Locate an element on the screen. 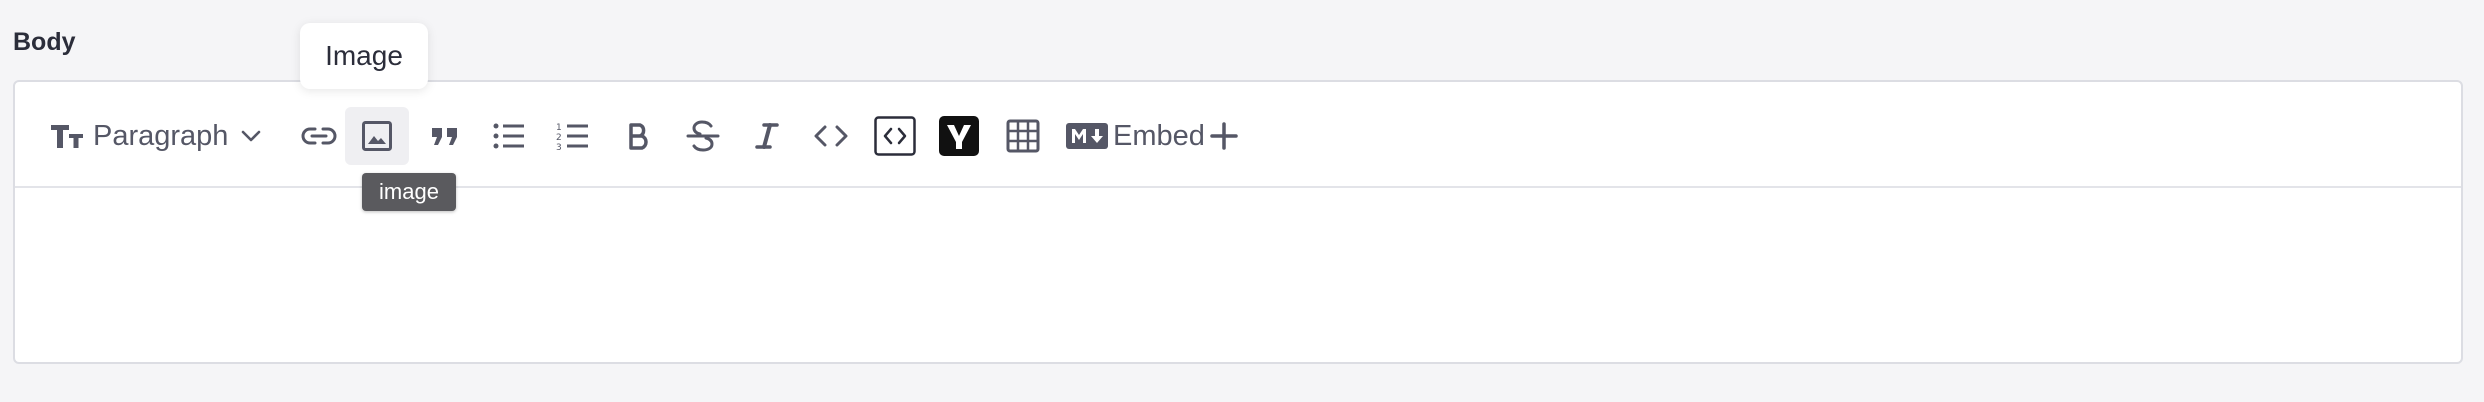  plus-icon is located at coordinates (1224, 136).